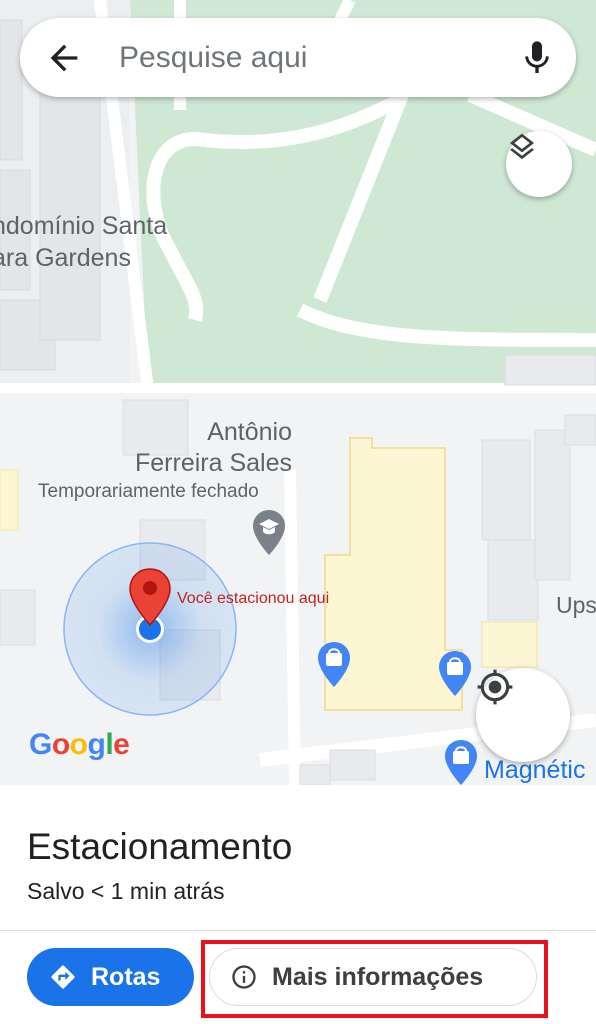 The height and width of the screenshot is (1024, 596). Describe the element at coordinates (537, 58) in the screenshot. I see `mic-icon` at that location.